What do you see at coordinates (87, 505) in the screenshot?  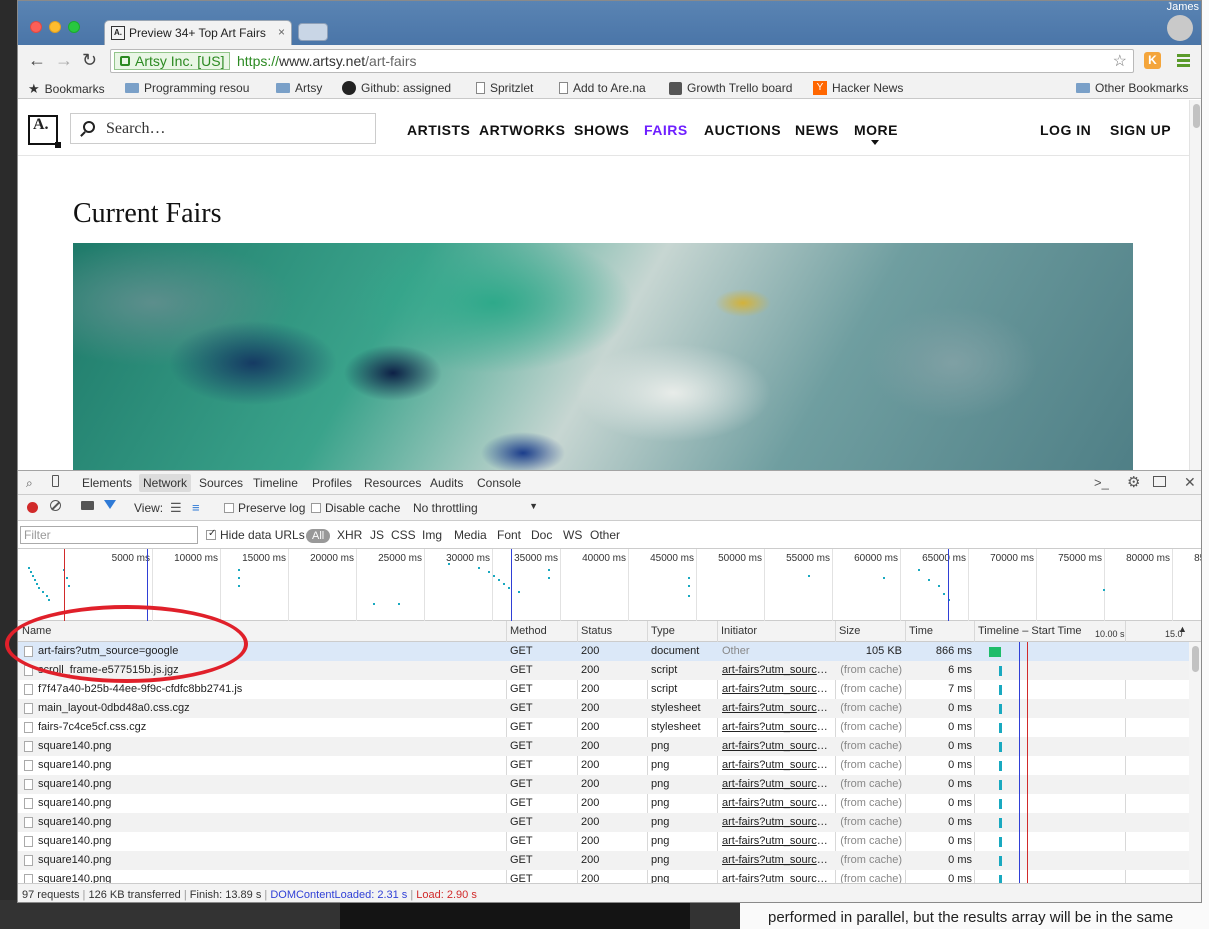 I see `capture-screenshots-icon` at bounding box center [87, 505].